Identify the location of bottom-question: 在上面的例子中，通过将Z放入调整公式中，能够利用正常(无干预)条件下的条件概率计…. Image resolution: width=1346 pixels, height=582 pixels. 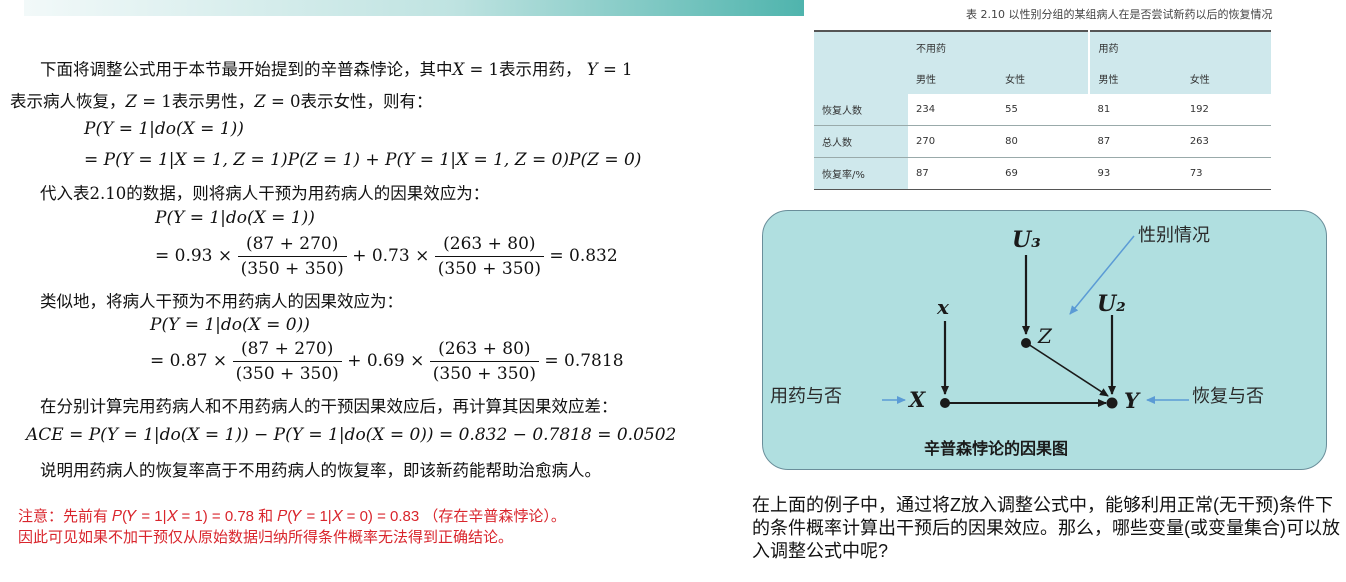
(1046, 528).